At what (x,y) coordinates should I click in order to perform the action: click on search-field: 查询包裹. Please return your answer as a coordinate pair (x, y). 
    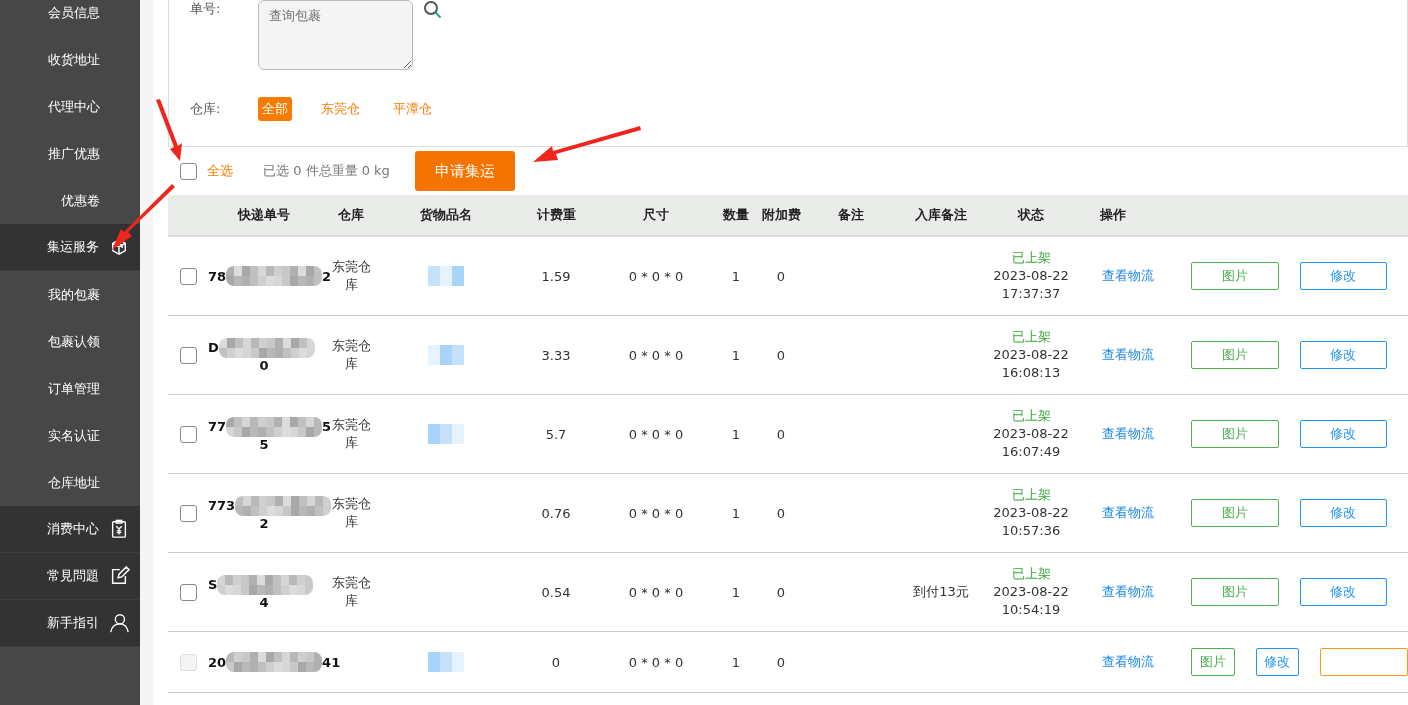
    Looking at the image, I should click on (335, 35).